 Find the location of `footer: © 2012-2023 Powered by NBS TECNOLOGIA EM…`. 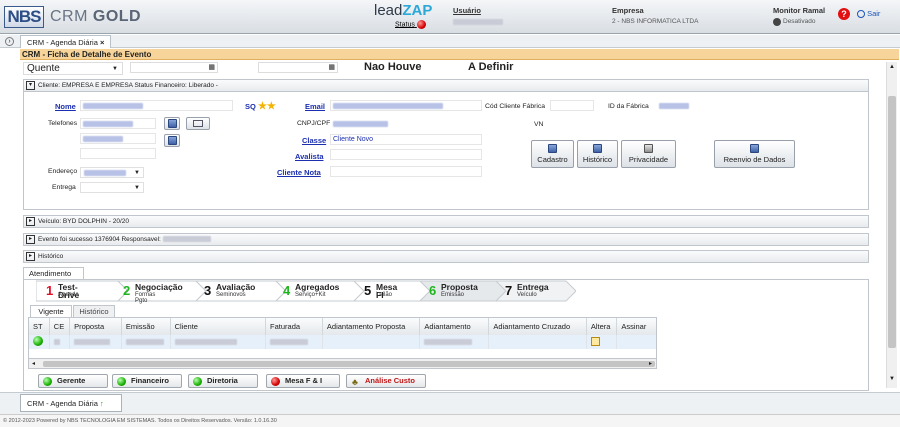

footer: © 2012-2023 Powered by NBS TECNOLOGIA EM… is located at coordinates (450, 420).